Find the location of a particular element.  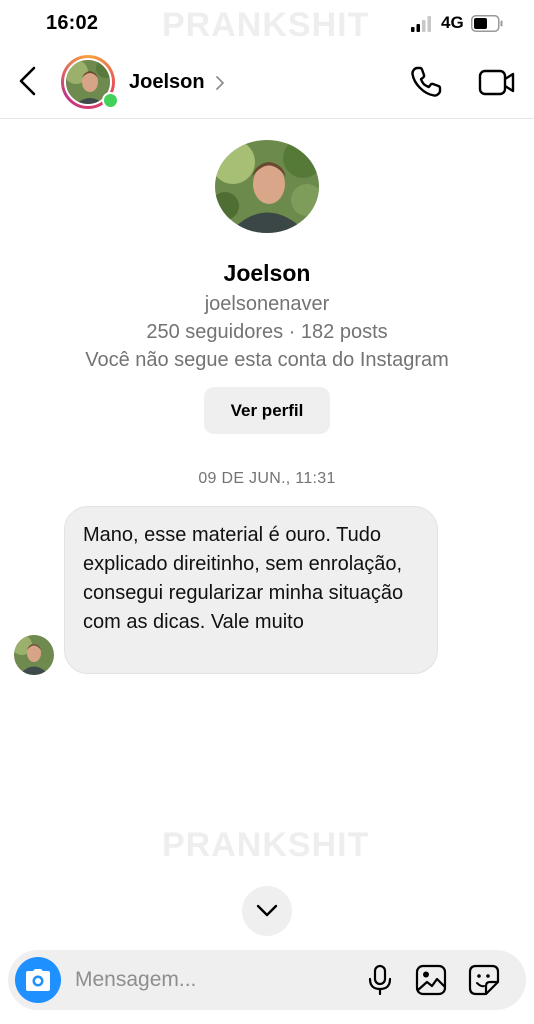

watermark-top: PRANKSHIT is located at coordinates (266, 25).